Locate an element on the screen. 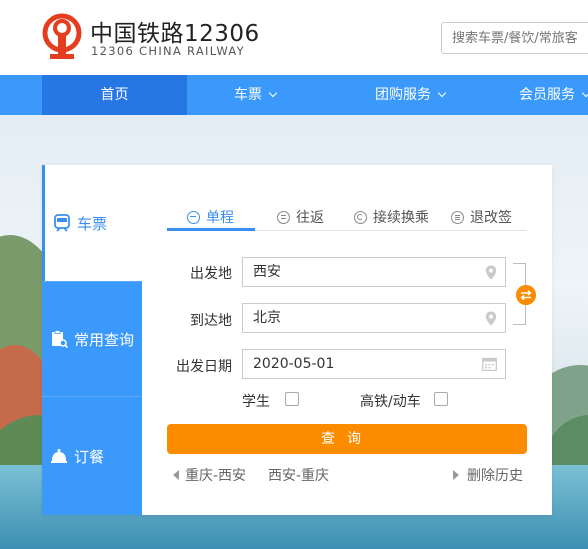 The image size is (588, 549). sidebar-tab-common-query: 常用查询 is located at coordinates (92, 338).